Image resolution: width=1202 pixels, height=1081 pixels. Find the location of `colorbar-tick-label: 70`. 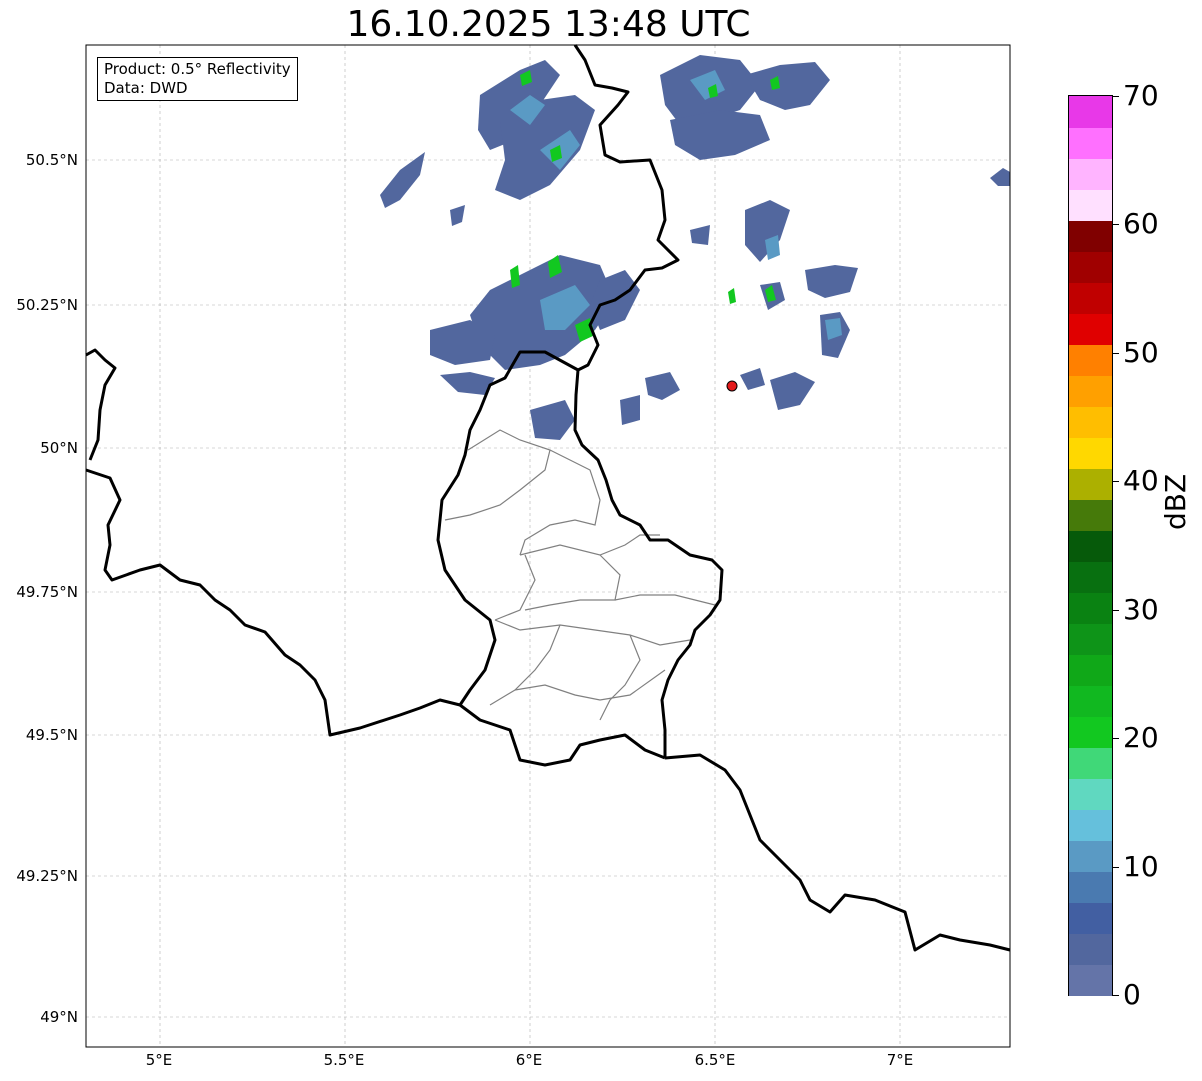

colorbar-tick-label: 70 is located at coordinates (1141, 95).